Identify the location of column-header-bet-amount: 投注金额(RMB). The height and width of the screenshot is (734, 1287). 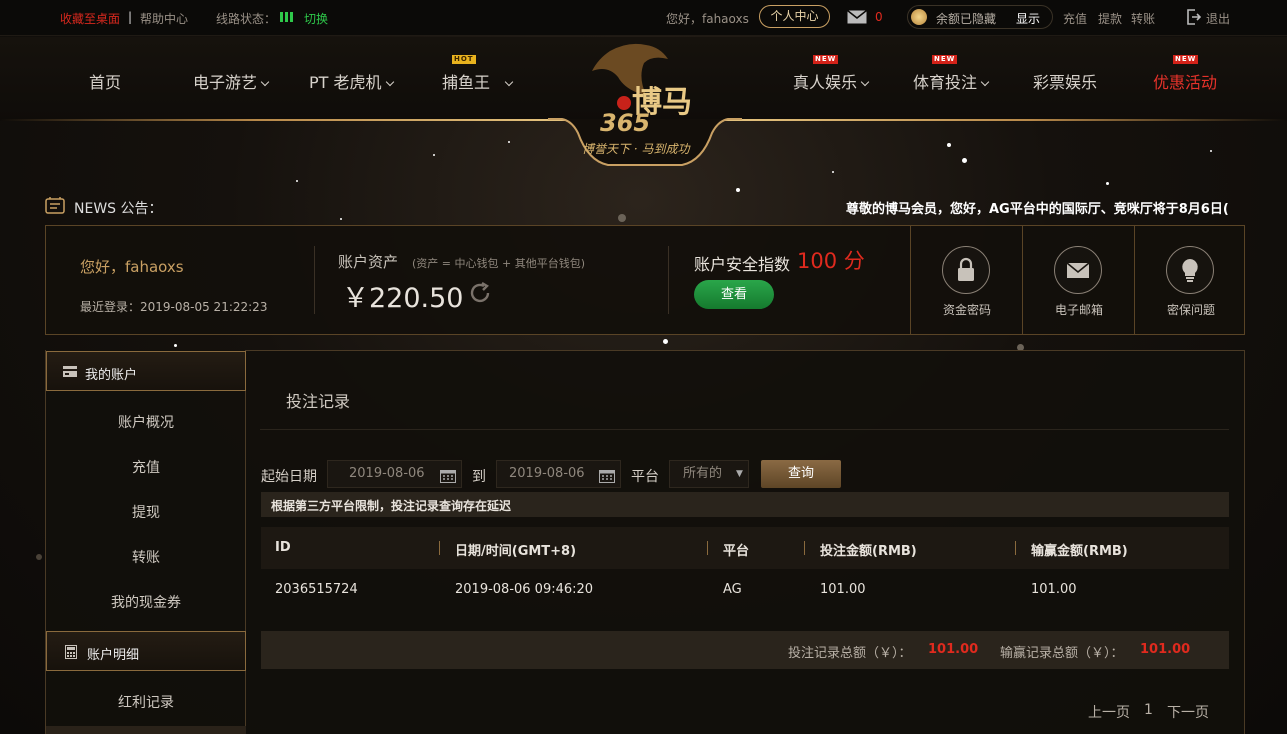
(868, 551).